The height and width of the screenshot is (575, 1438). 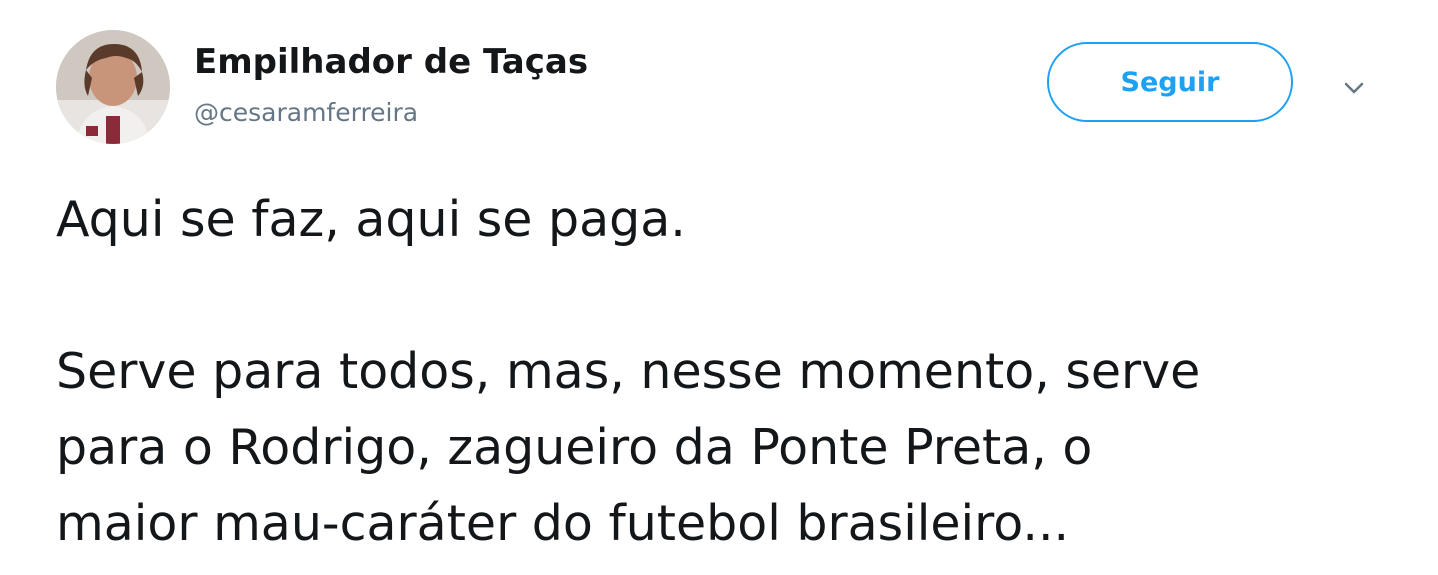 What do you see at coordinates (306, 113) in the screenshot?
I see `author-handle: @cesaramferreira` at bounding box center [306, 113].